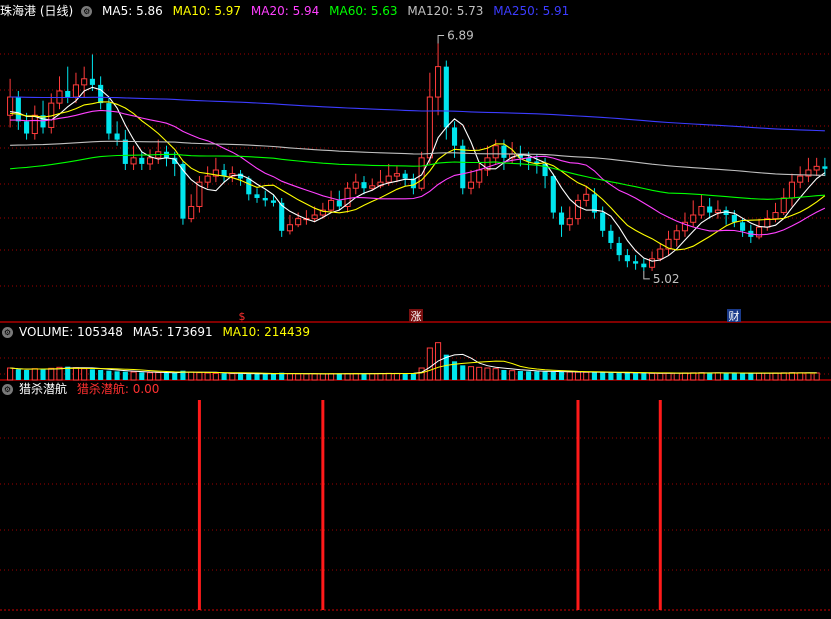 This screenshot has width=831, height=619. Describe the element at coordinates (207, 11) in the screenshot. I see `ma10-label: MA10: 5.97` at that location.